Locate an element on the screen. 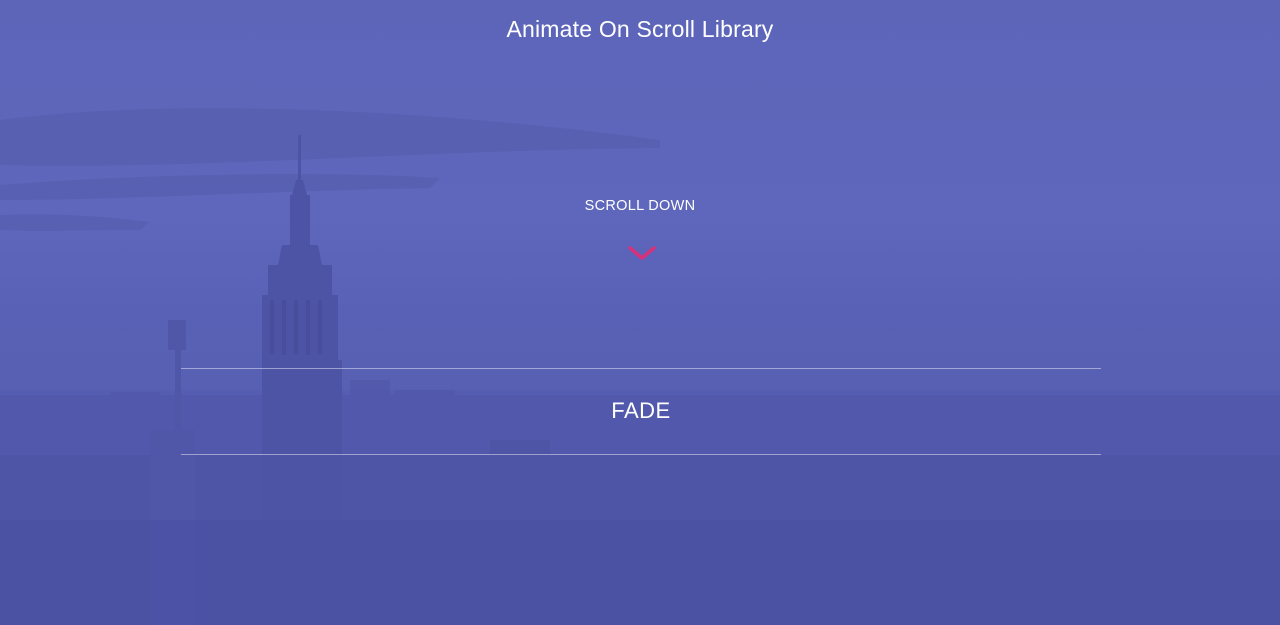 Image resolution: width=1280 pixels, height=625 pixels. section-label: FADE is located at coordinates (641, 410).